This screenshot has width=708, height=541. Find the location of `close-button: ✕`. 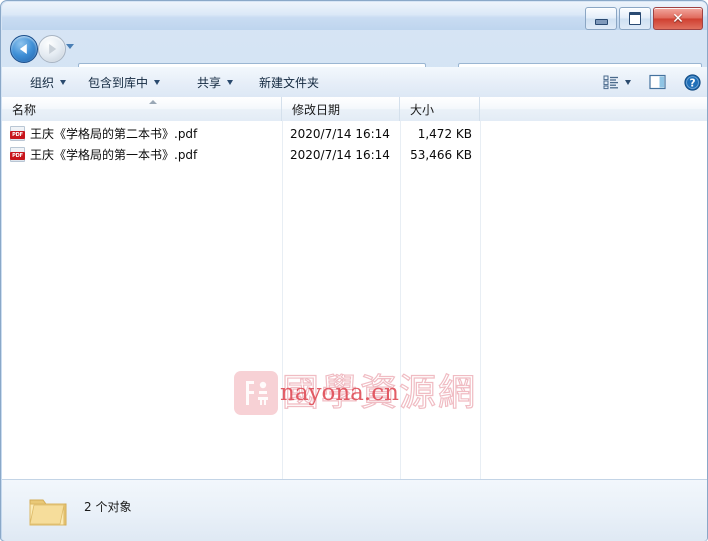

close-button: ✕ is located at coordinates (678, 18).